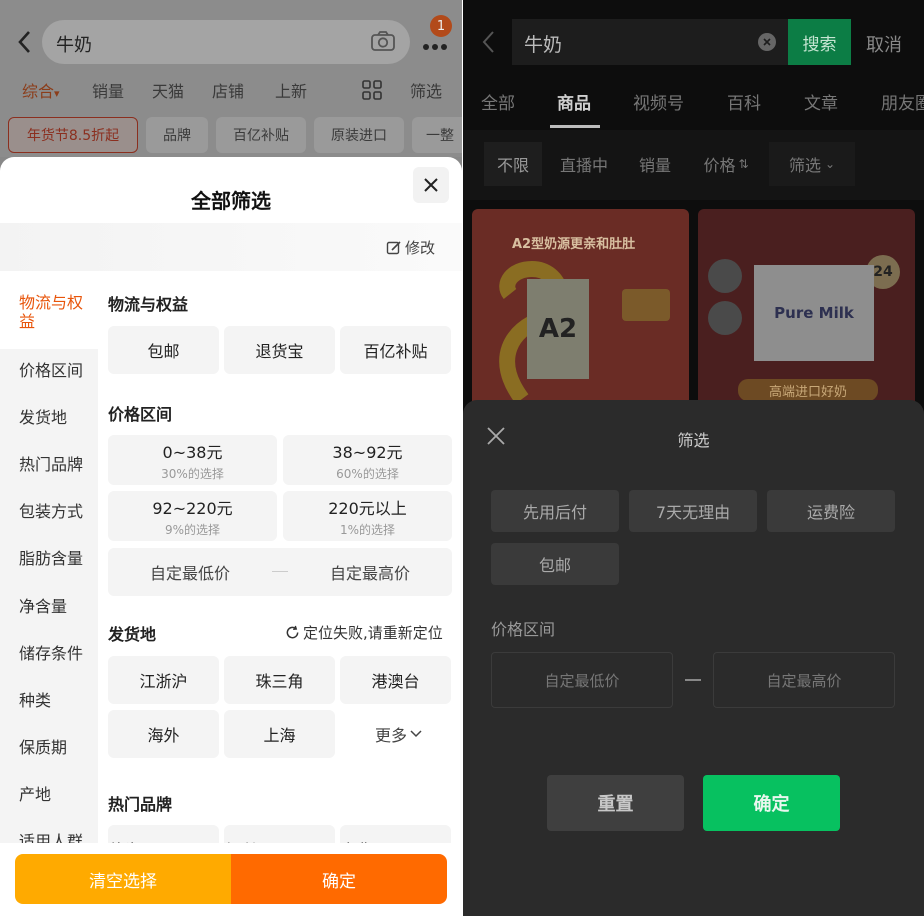 This screenshot has width=924, height=916. I want to click on sidebar-item-brand: 热门品牌, so click(51, 463).